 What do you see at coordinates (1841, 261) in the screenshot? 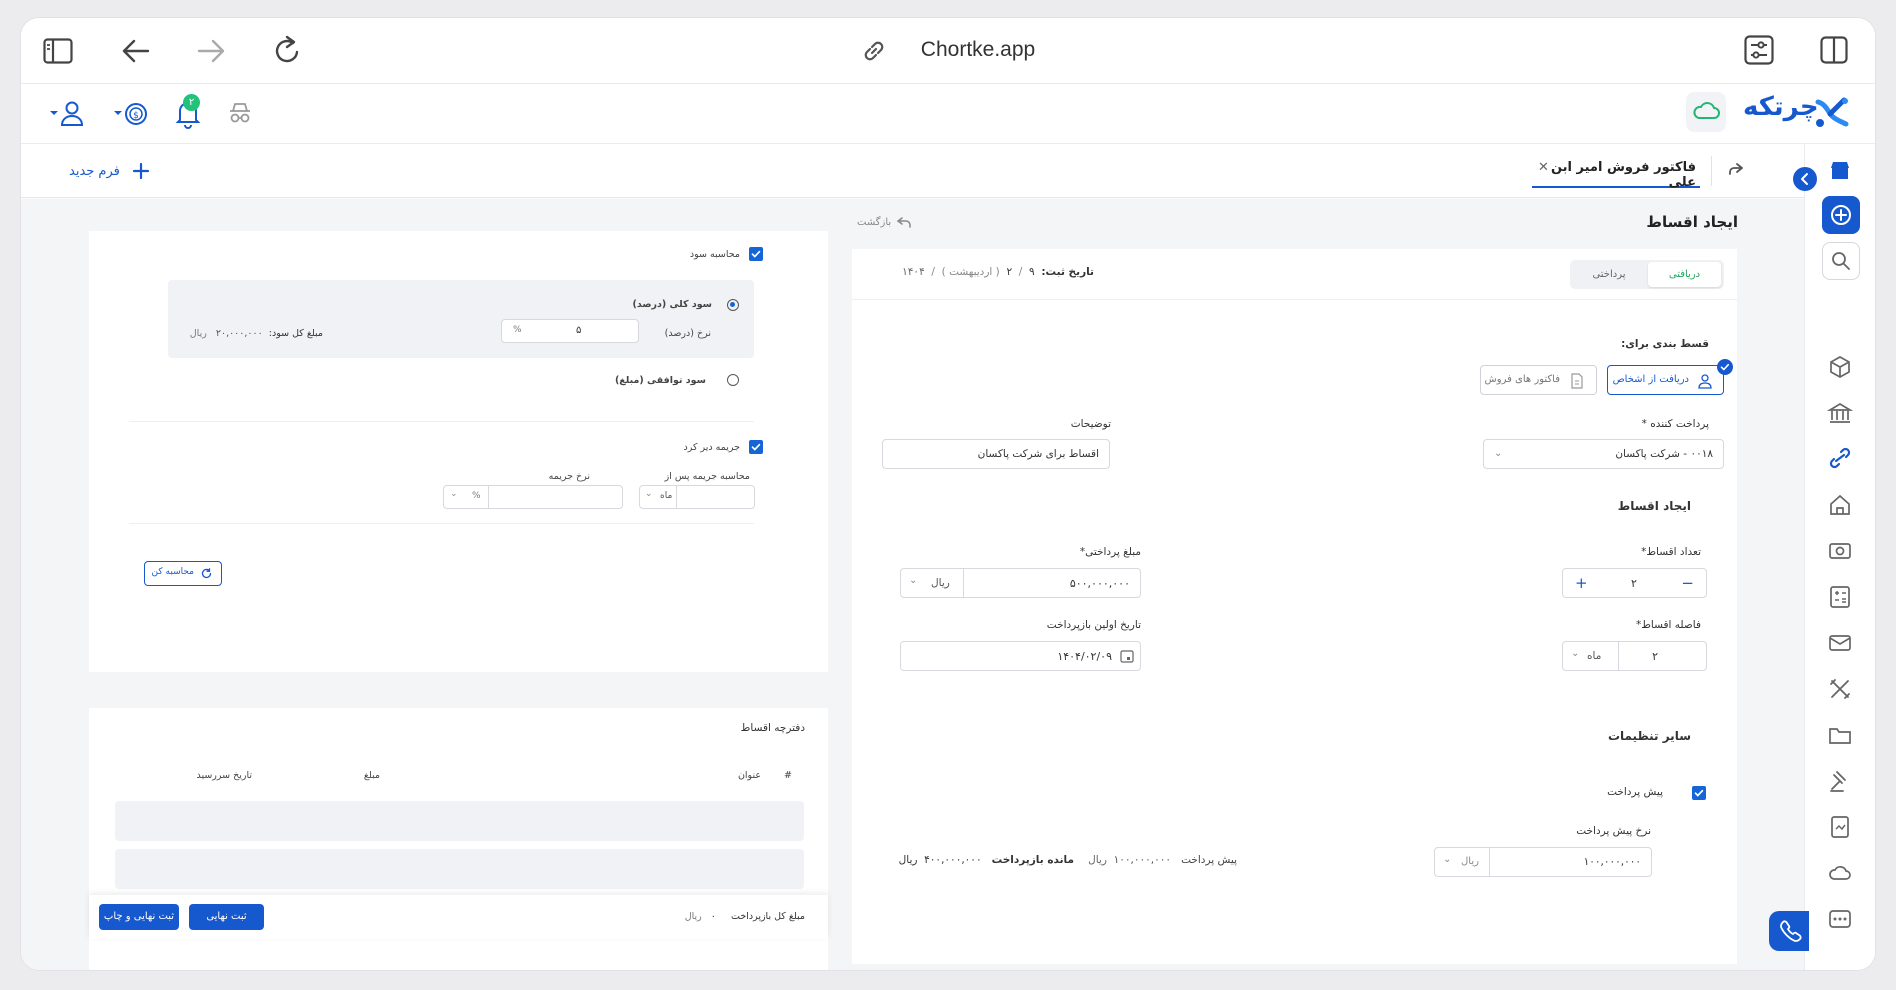
I see `search-button` at bounding box center [1841, 261].